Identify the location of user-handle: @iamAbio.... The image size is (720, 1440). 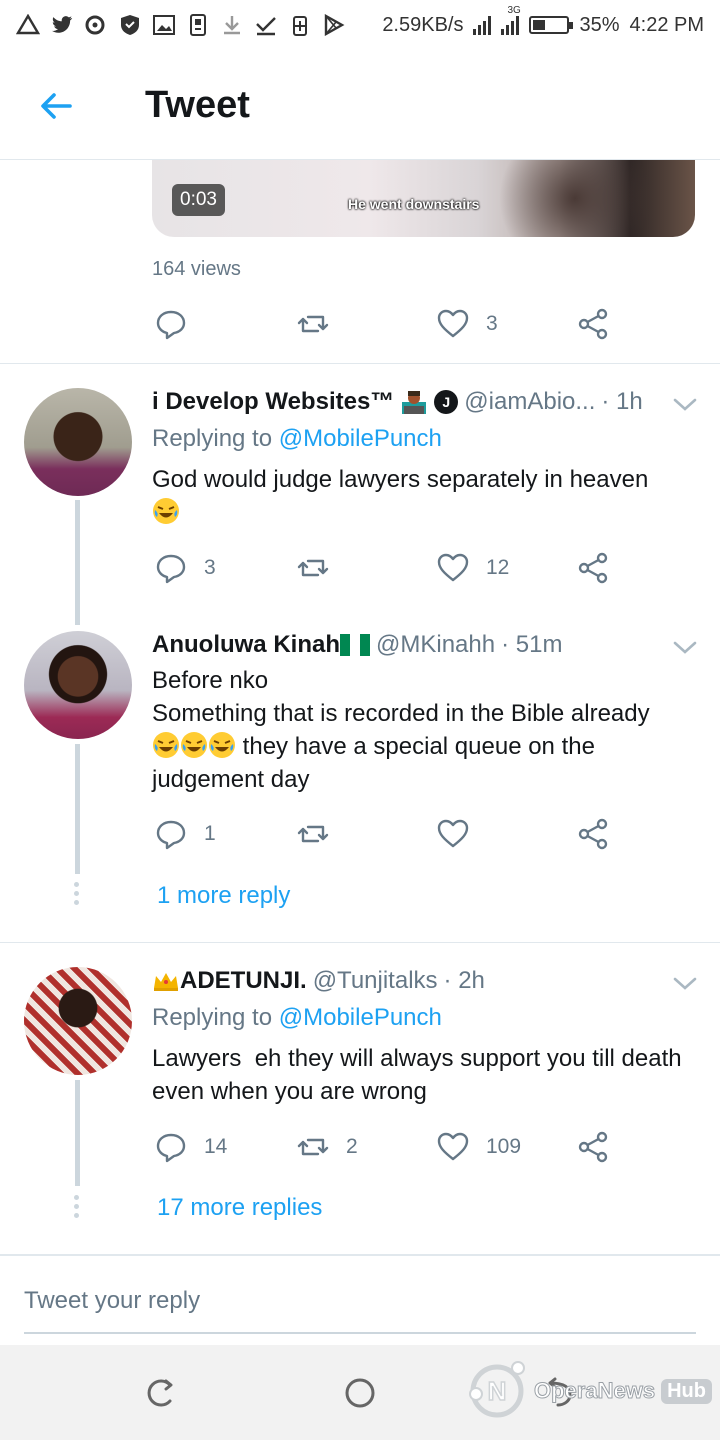
(529, 402).